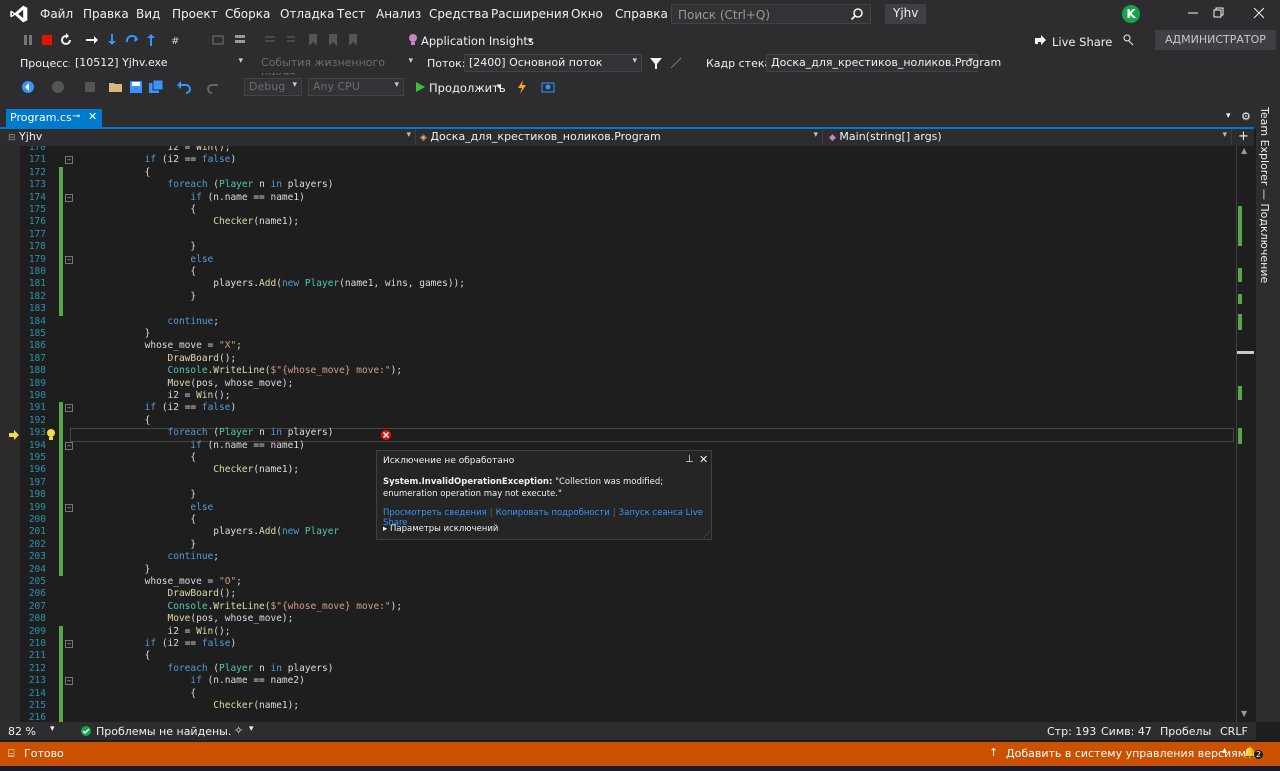  Describe the element at coordinates (618, 150) in the screenshot. I see `code-line: 170 i2 = Win();` at that location.